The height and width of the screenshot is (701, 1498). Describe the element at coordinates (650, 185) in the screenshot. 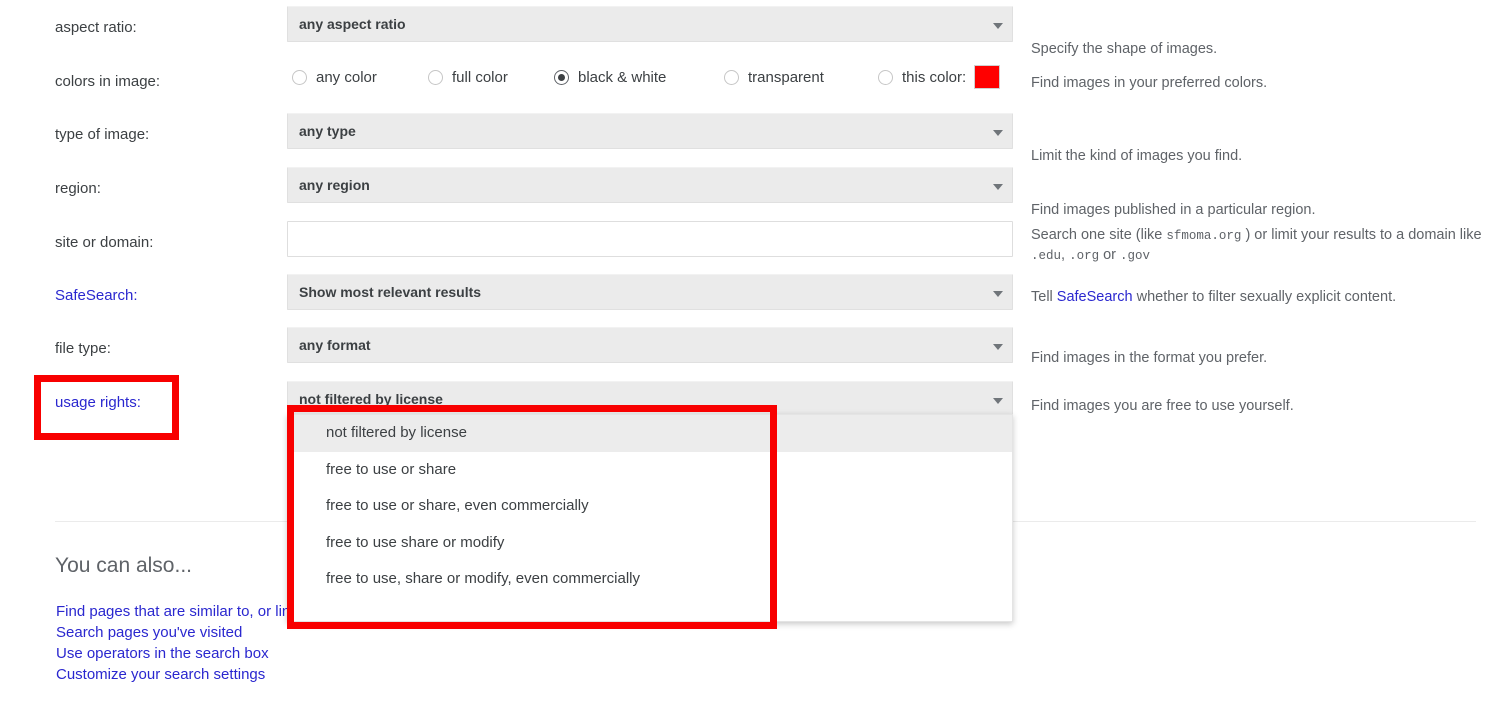

I see `select-region: any region` at that location.